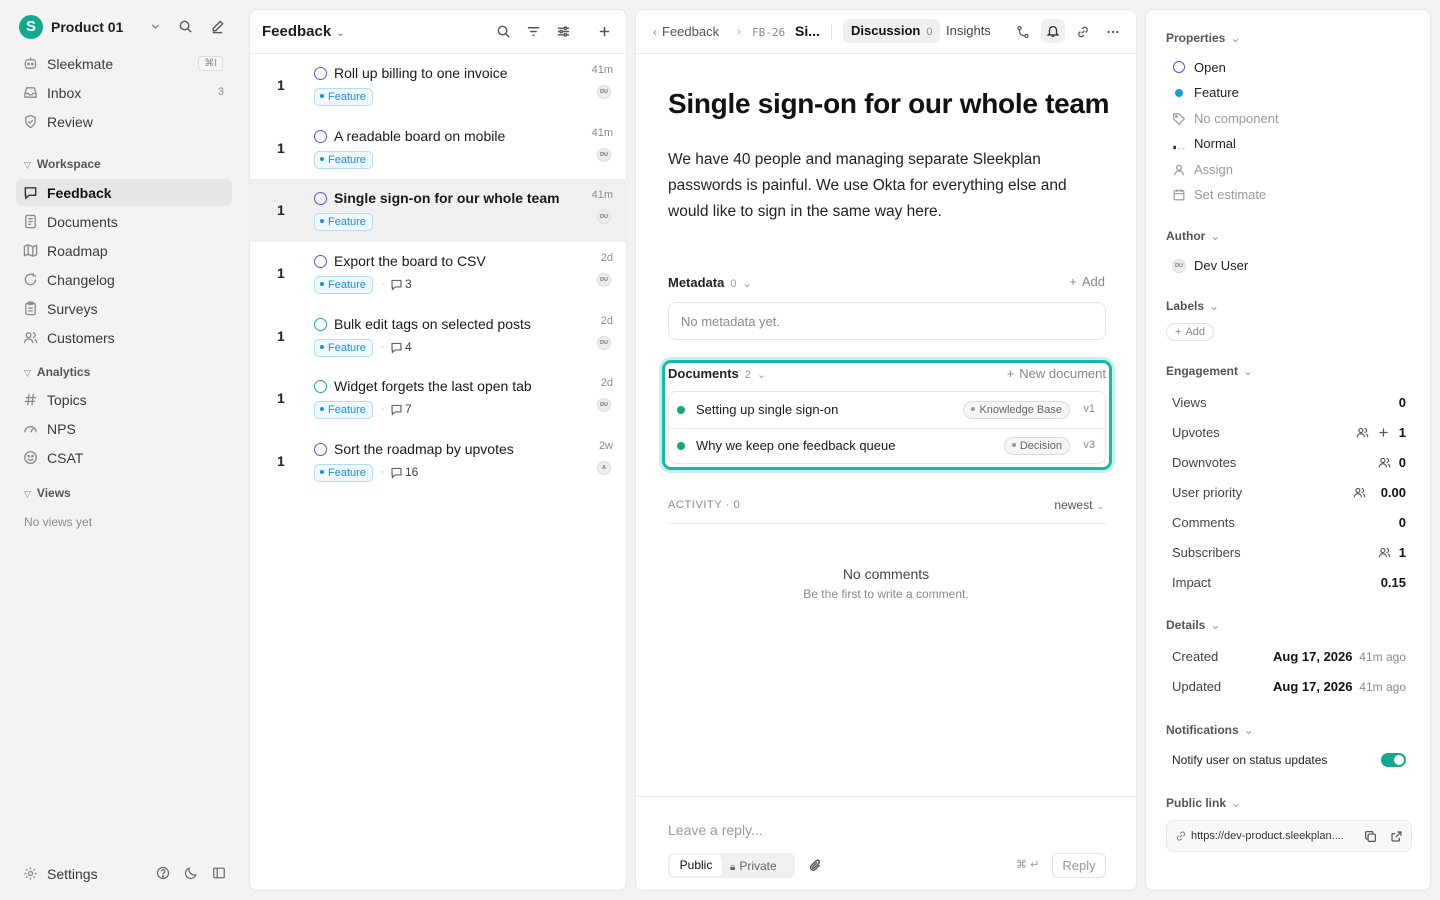  What do you see at coordinates (219, 873) in the screenshot?
I see `sidebar-toggle-icon` at bounding box center [219, 873].